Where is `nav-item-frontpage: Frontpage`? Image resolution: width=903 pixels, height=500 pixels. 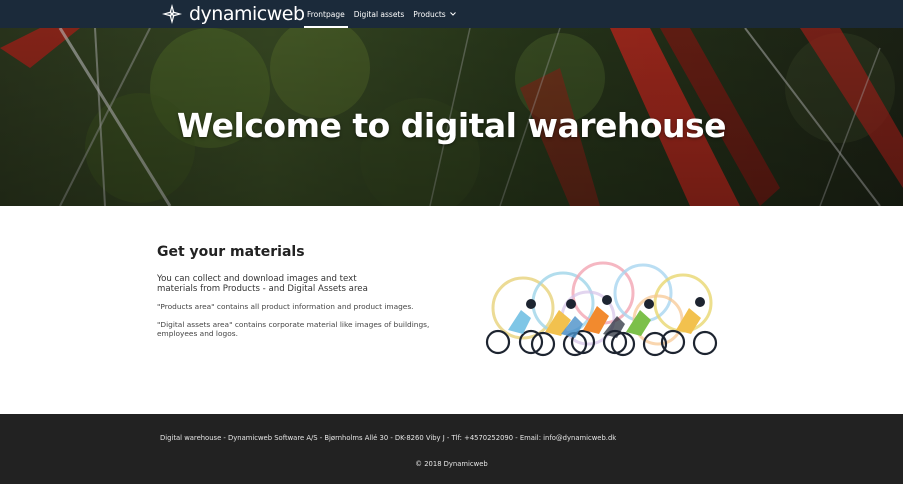
nav-item-frontpage: Frontpage is located at coordinates (326, 14).